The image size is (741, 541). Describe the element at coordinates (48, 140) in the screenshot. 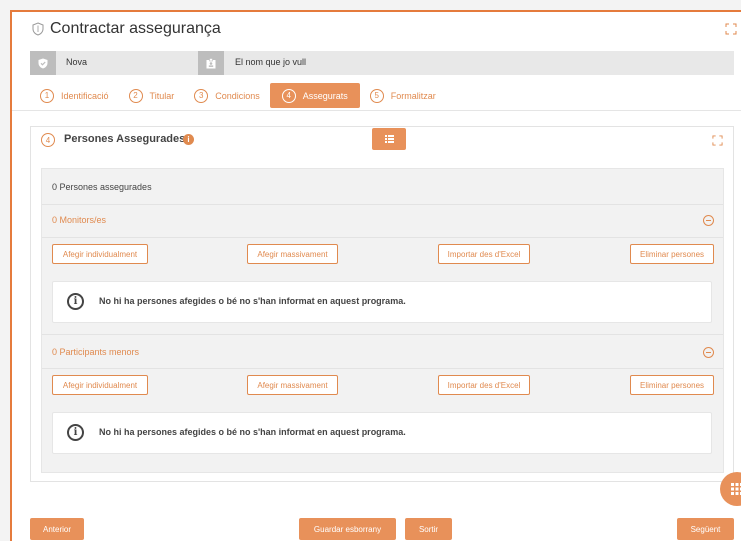

I see `panel-step-number: 4` at that location.